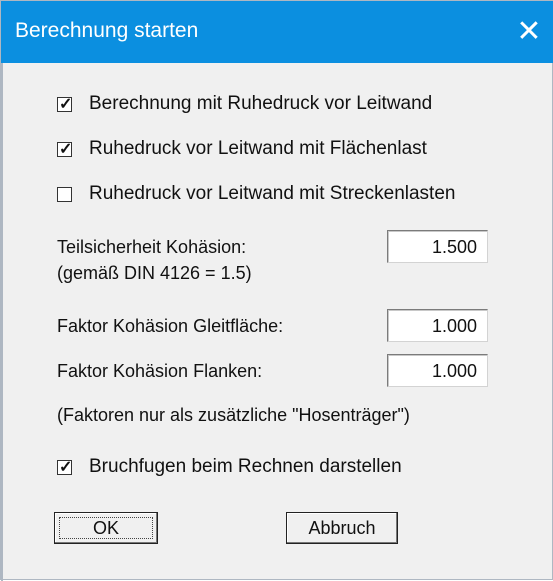 The width and height of the screenshot is (553, 581). Describe the element at coordinates (528, 32) in the screenshot. I see `close-icon: ✕` at that location.